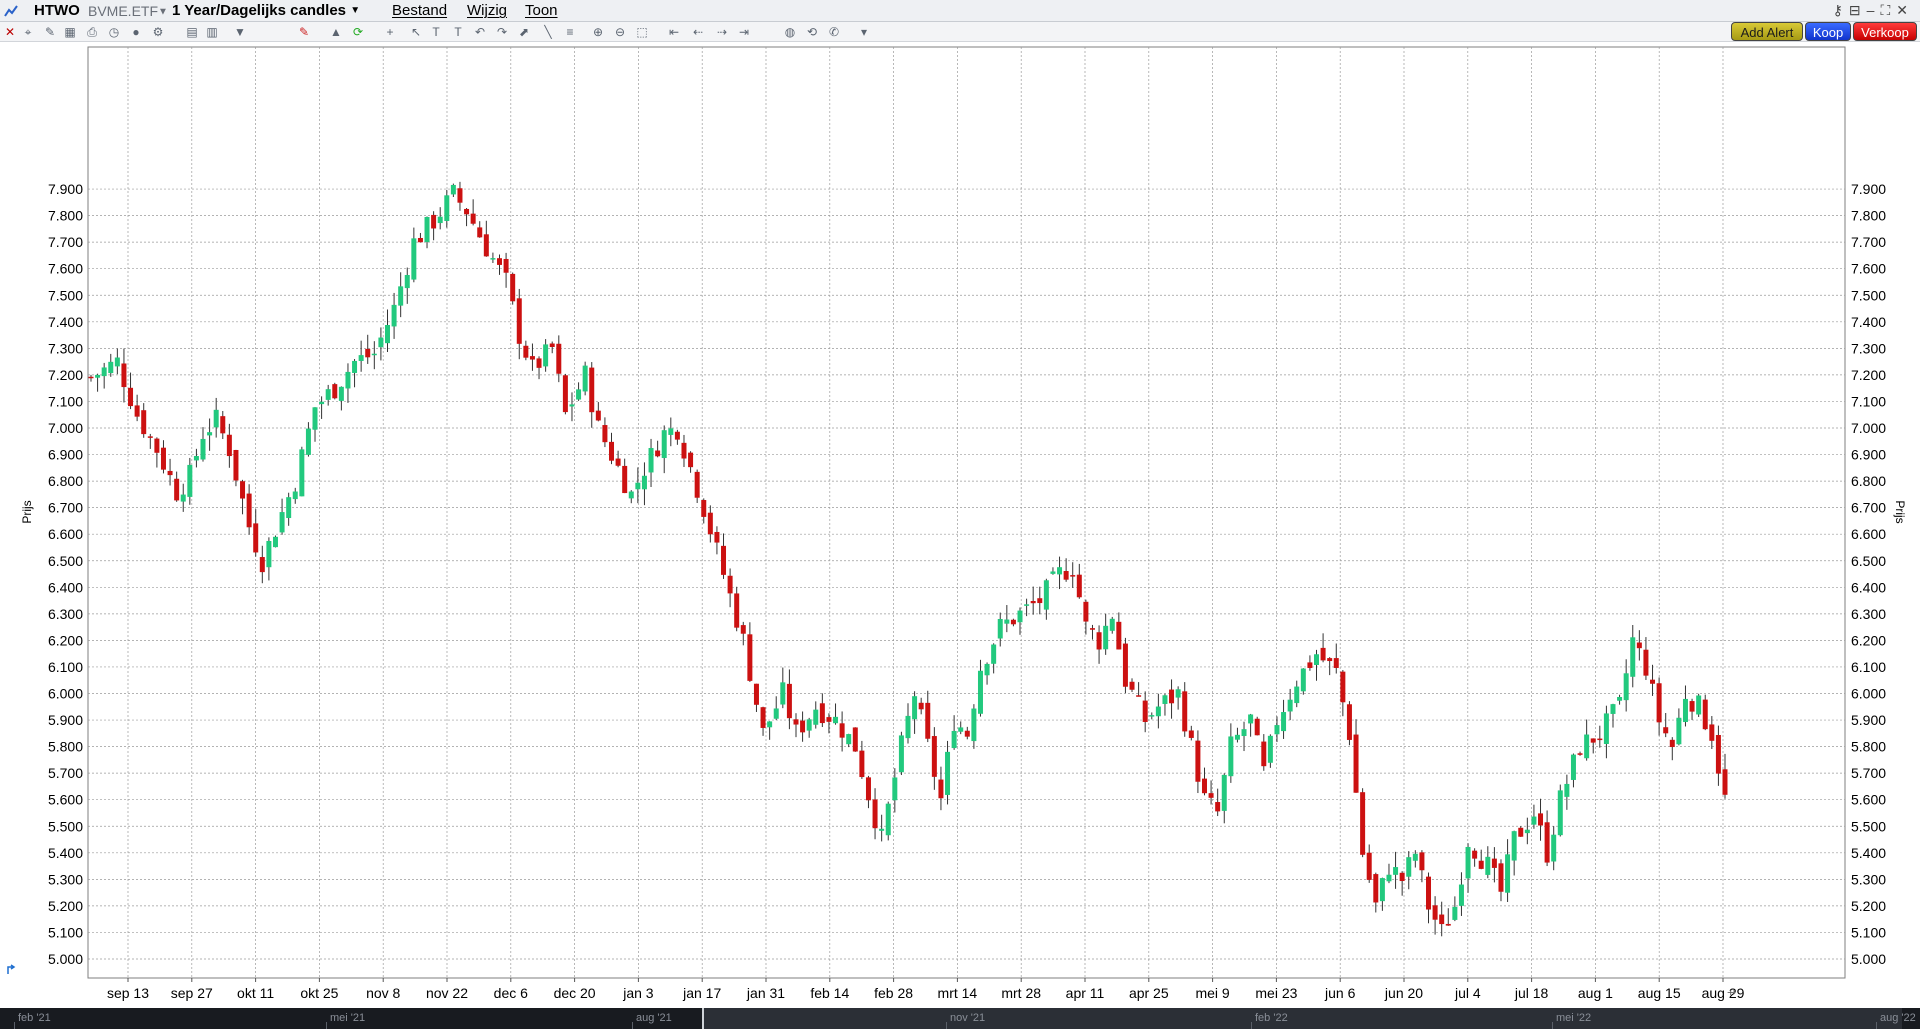  Describe the element at coordinates (1868, 853) in the screenshot. I see `y-tick-label-right: 5.400` at that location.